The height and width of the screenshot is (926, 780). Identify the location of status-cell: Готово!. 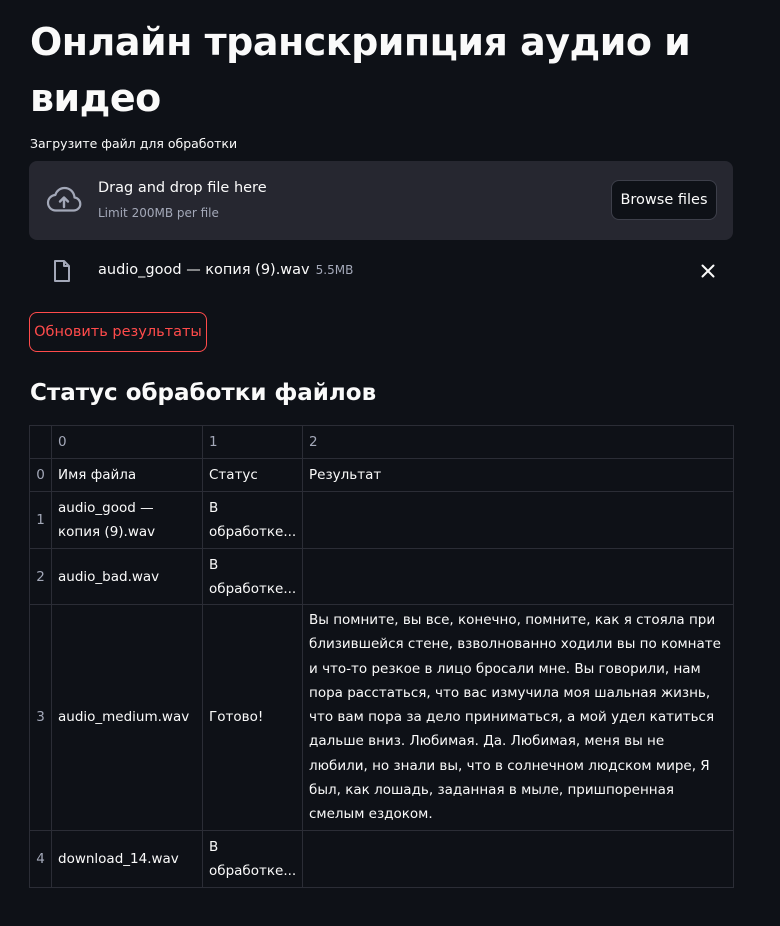
(236, 717).